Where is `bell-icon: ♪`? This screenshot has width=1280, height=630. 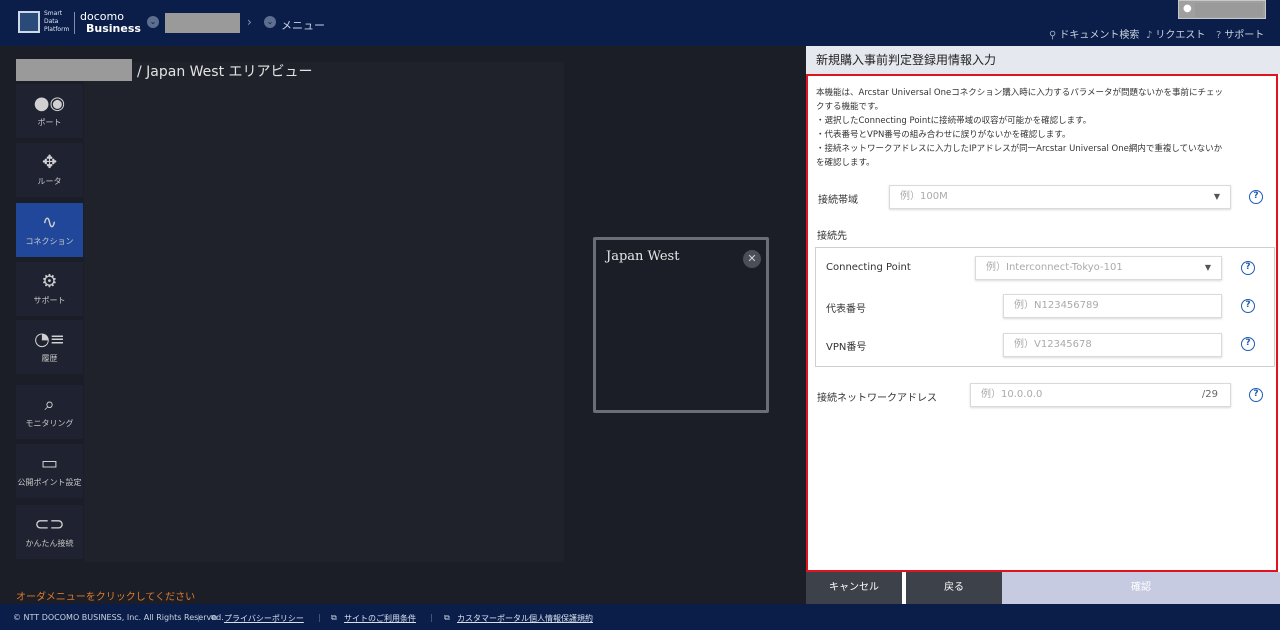
bell-icon: ♪ is located at coordinates (1149, 35).